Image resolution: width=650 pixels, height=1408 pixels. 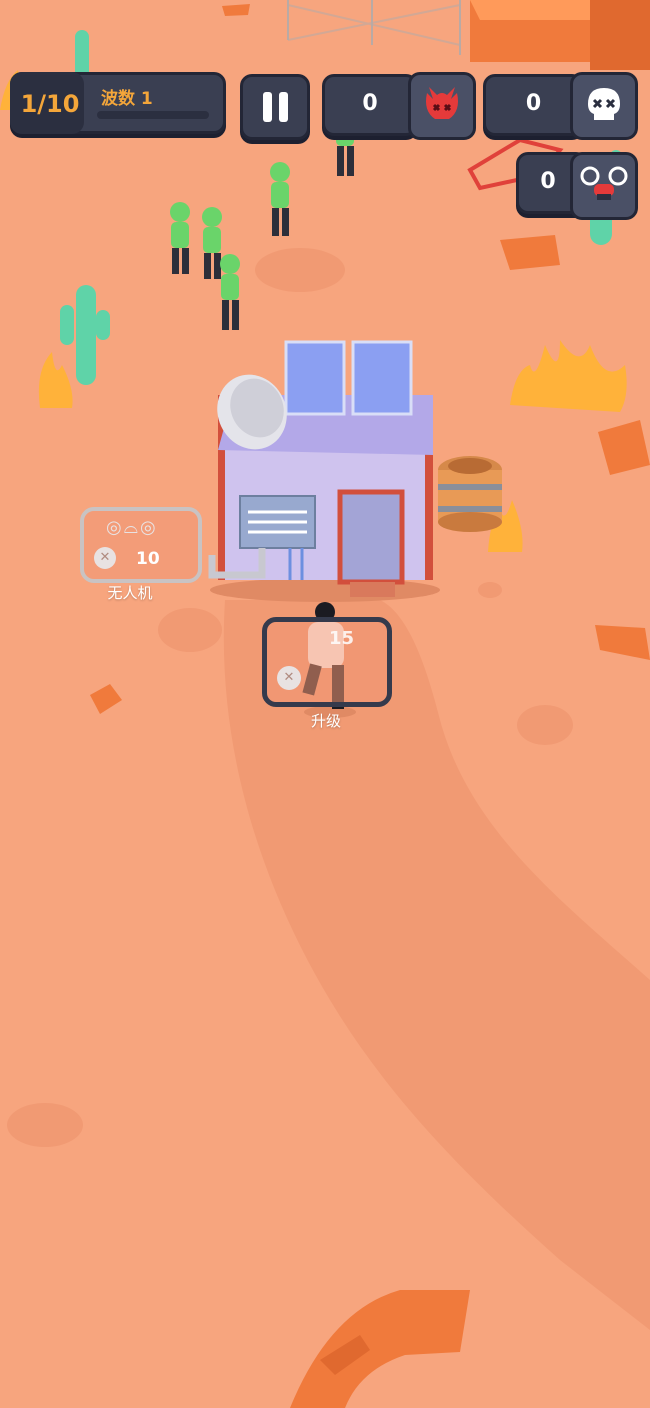 I want to click on skull-kill-count: 0, so click(x=533, y=103).